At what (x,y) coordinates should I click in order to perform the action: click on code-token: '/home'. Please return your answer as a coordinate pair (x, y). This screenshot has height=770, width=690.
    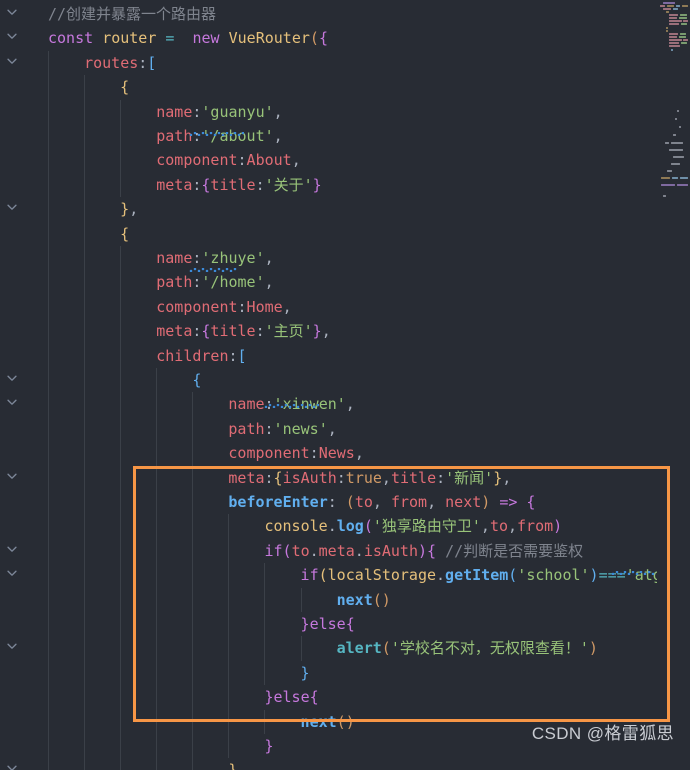
    Looking at the image, I should click on (233, 282).